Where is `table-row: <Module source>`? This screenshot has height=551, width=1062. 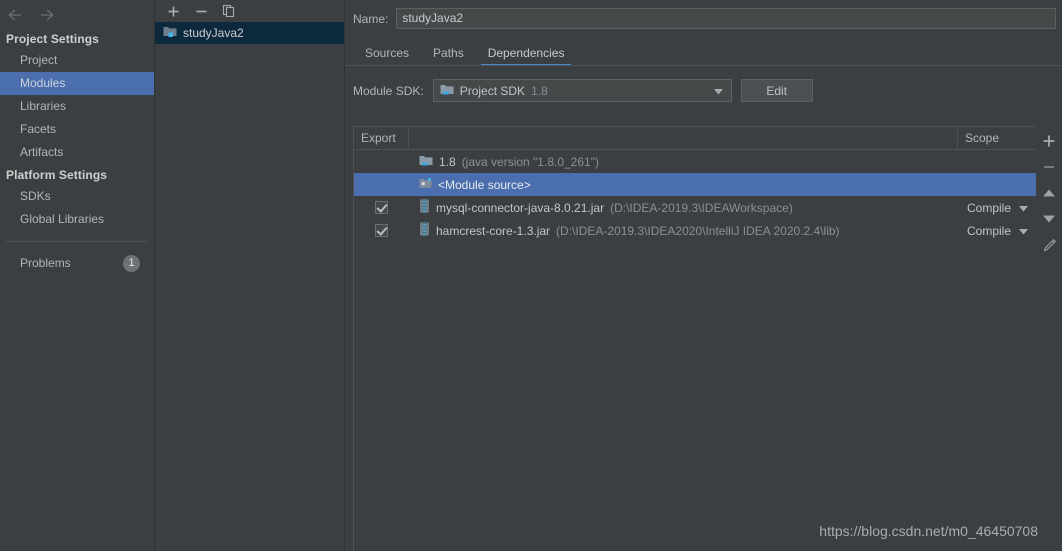
table-row: <Module source> is located at coordinates (695, 184).